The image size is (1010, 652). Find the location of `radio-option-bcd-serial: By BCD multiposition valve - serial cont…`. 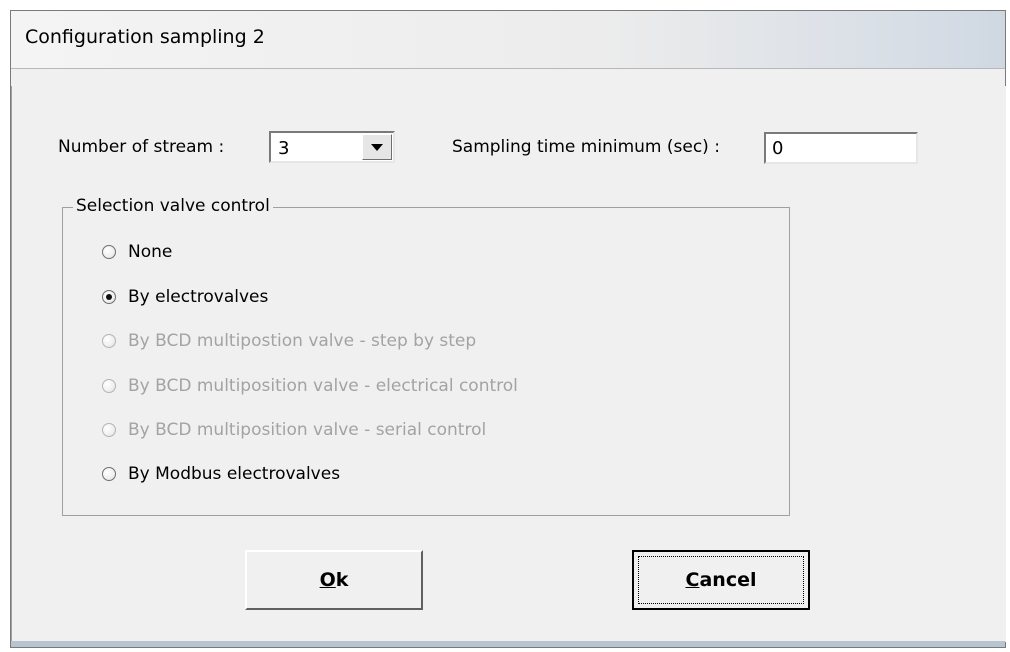

radio-option-bcd-serial: By BCD multiposition valve - serial cont… is located at coordinates (294, 430).